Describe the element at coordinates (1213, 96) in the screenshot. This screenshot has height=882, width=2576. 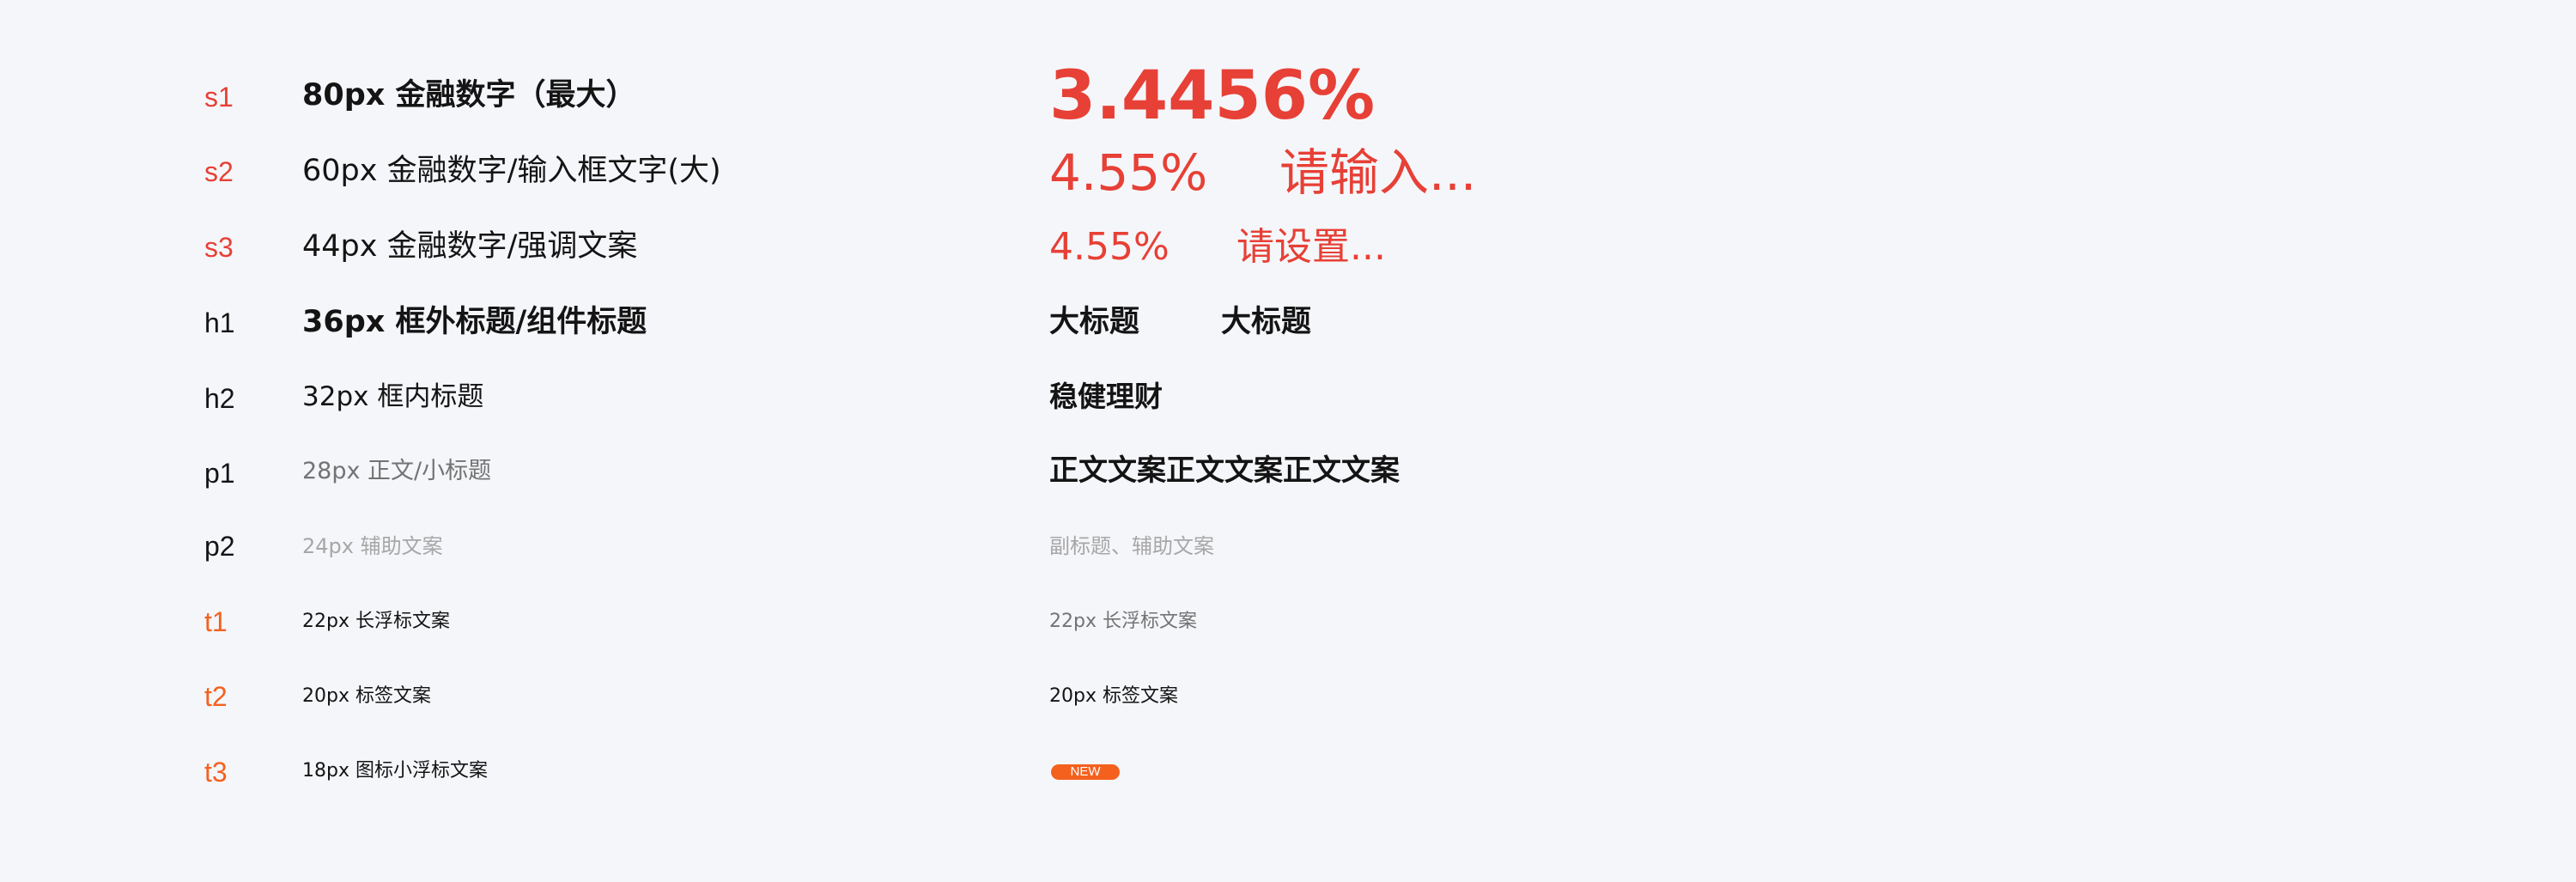
I see `sample-financial-number: 3.4456%` at that location.